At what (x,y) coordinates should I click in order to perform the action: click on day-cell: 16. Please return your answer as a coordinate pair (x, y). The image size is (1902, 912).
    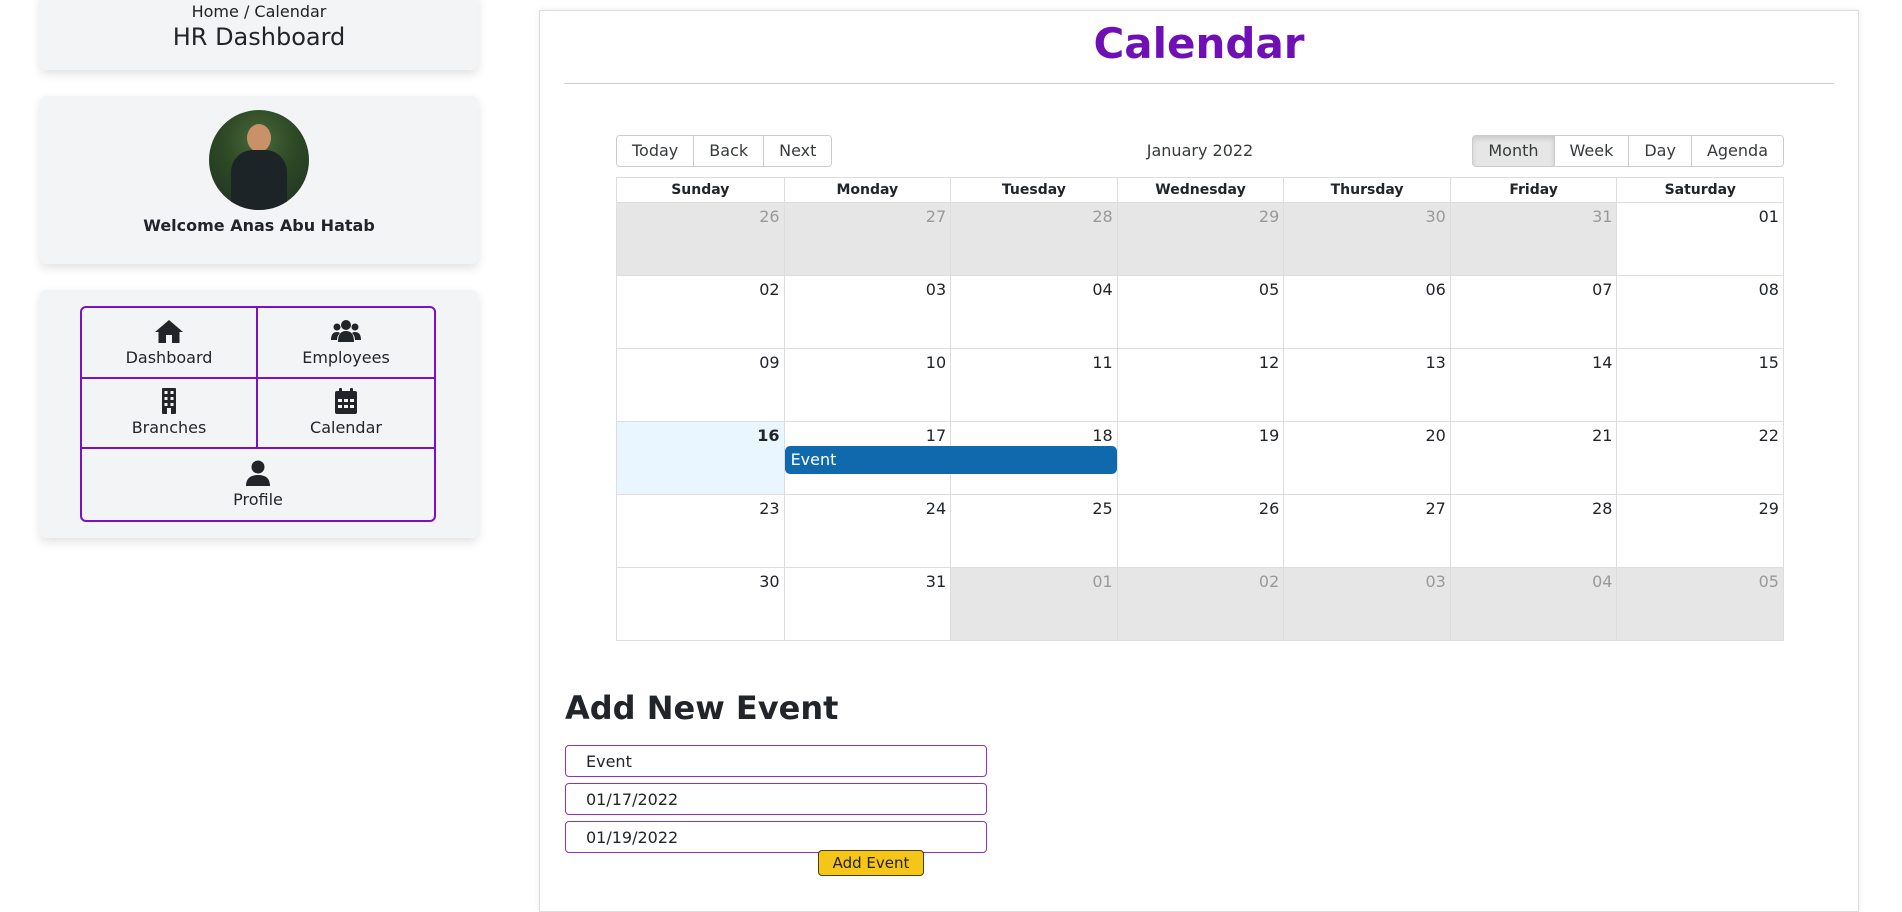
    Looking at the image, I should click on (700, 458).